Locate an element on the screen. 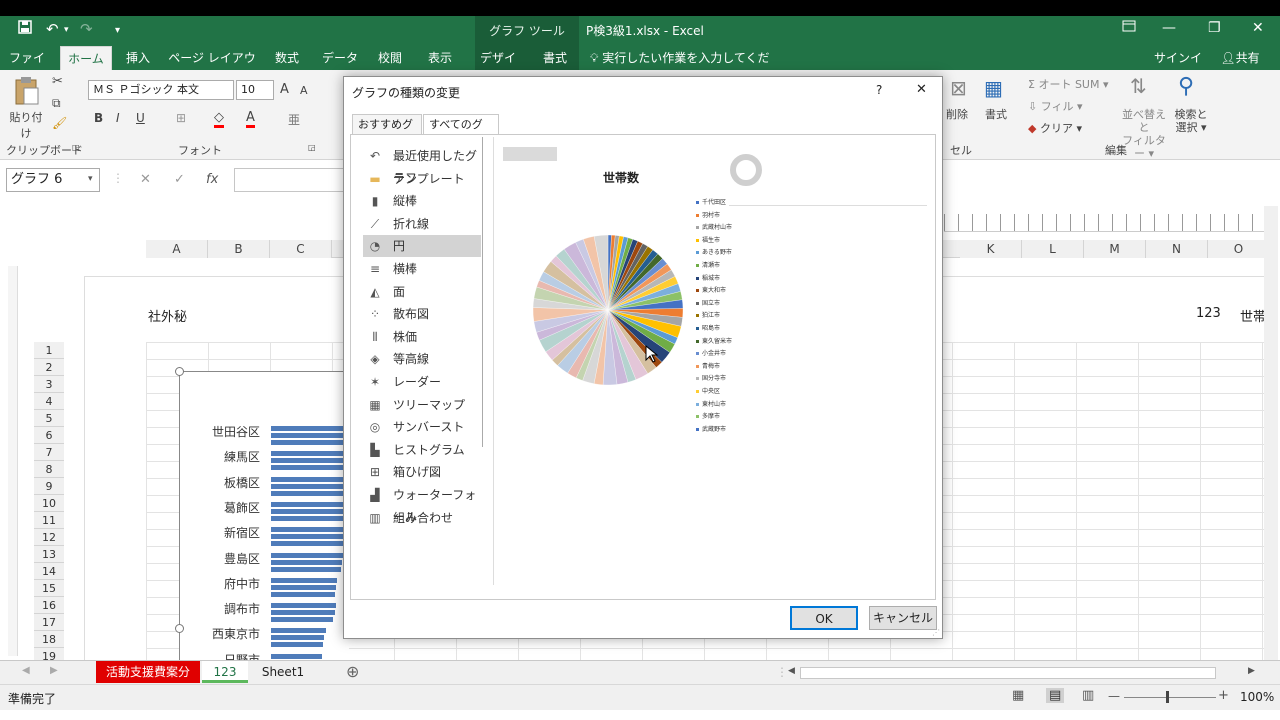  zoom-slider is located at coordinates (1170, 697).